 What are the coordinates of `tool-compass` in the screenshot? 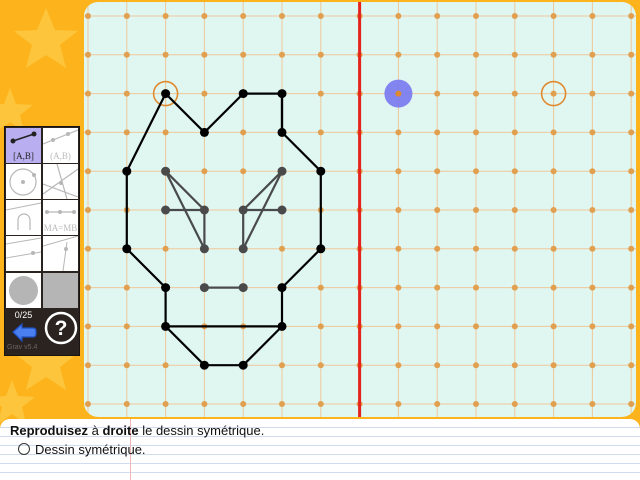 It's located at (23, 217).